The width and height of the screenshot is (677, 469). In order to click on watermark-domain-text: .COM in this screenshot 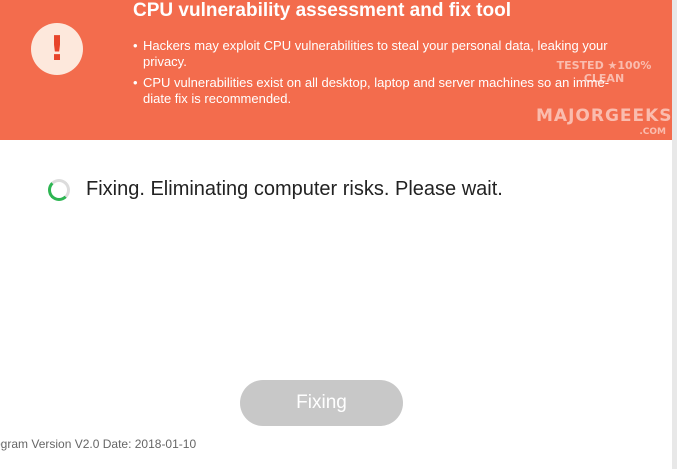, I will do `click(652, 131)`.